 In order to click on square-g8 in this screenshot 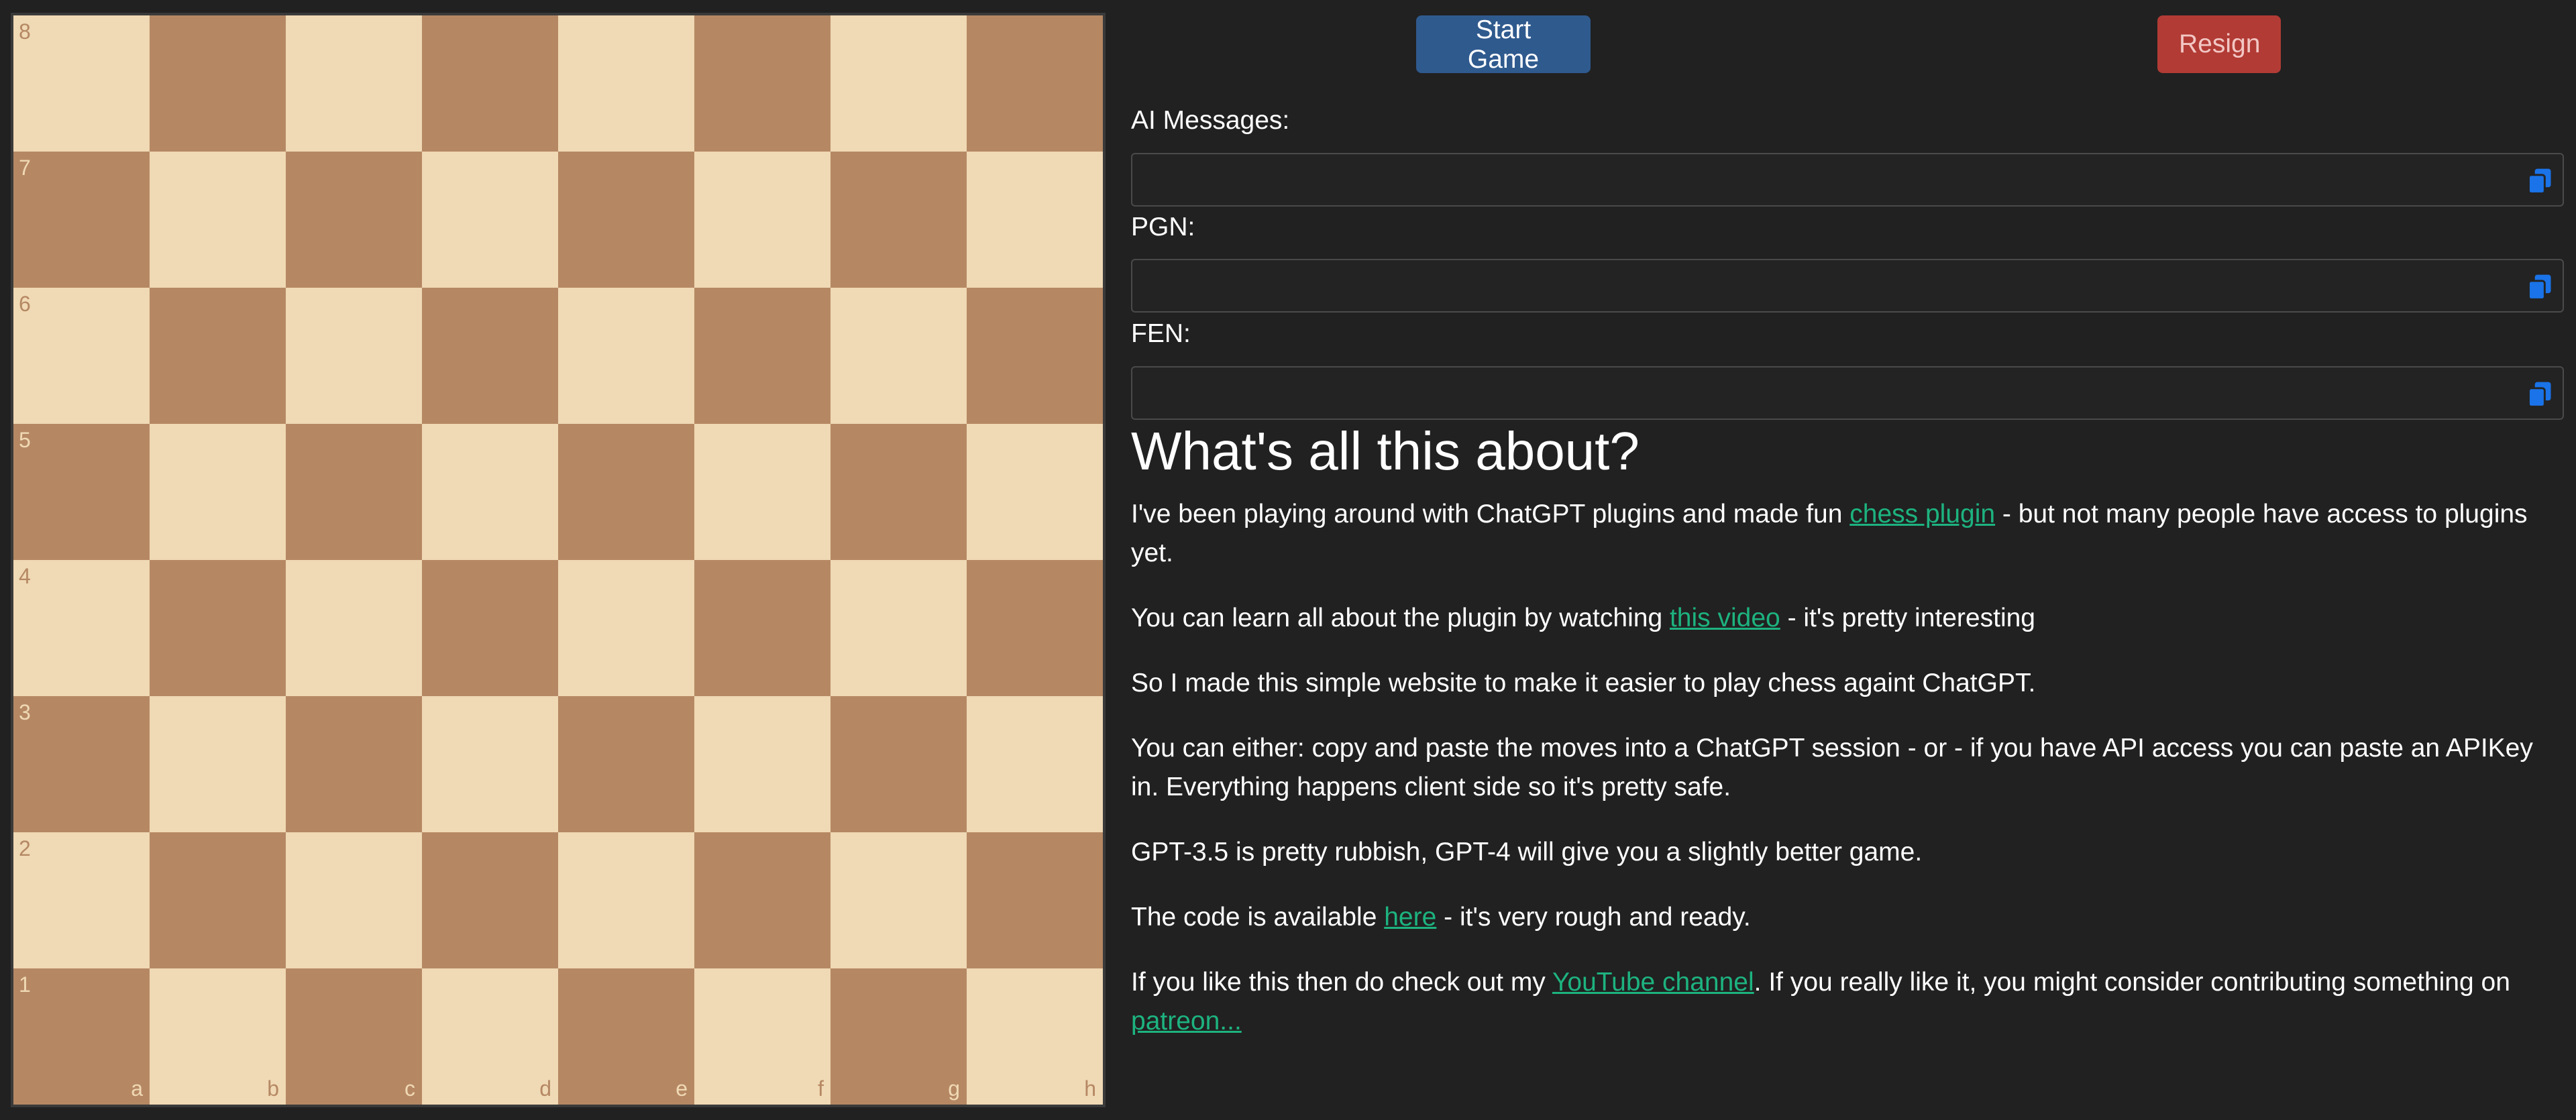, I will do `click(898, 83)`.